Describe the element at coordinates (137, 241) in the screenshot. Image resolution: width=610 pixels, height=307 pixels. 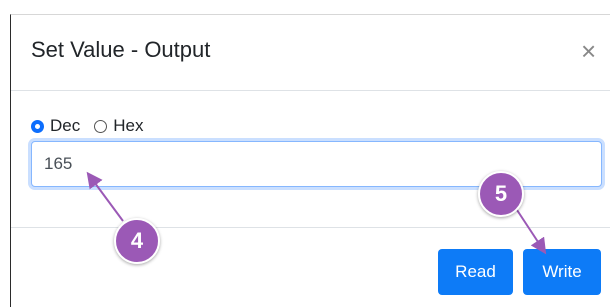
I see `callout-step-4: 4` at that location.